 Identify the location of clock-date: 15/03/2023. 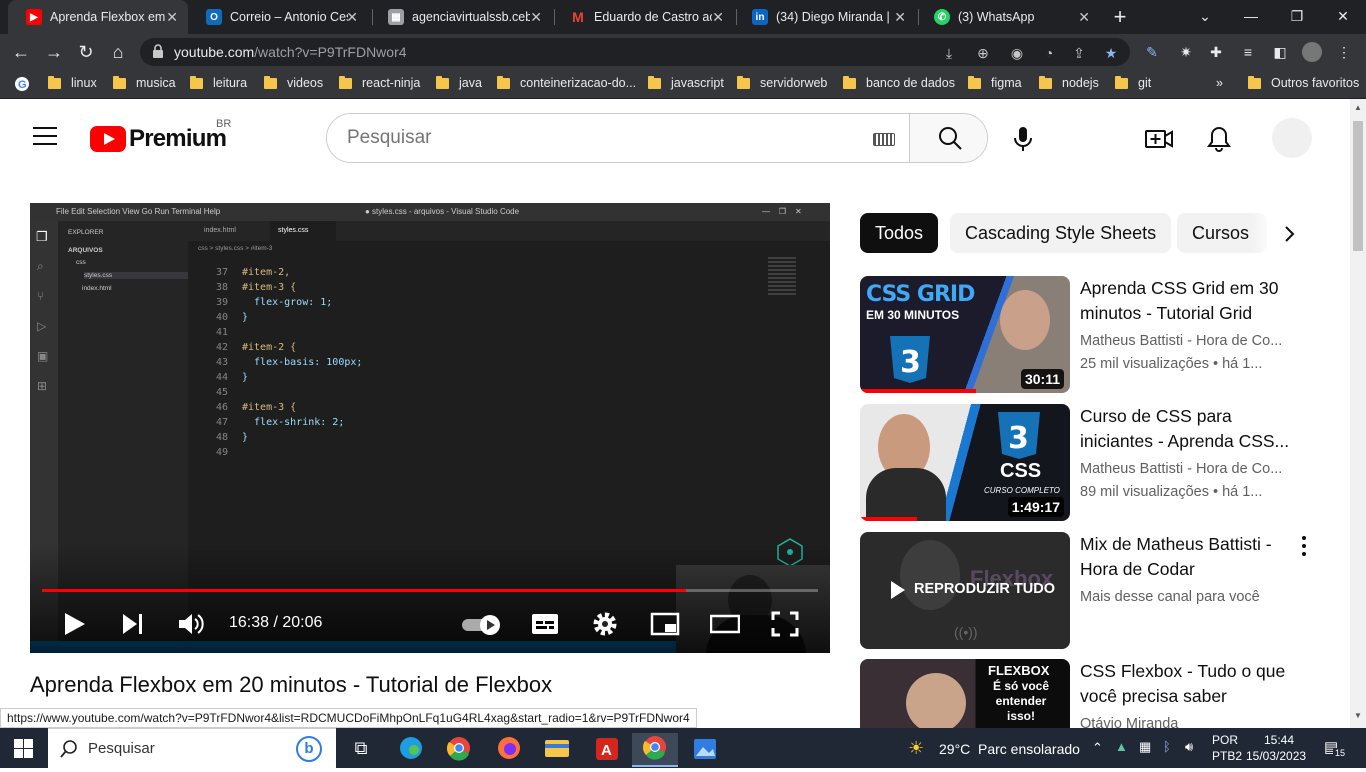
(1276, 756).